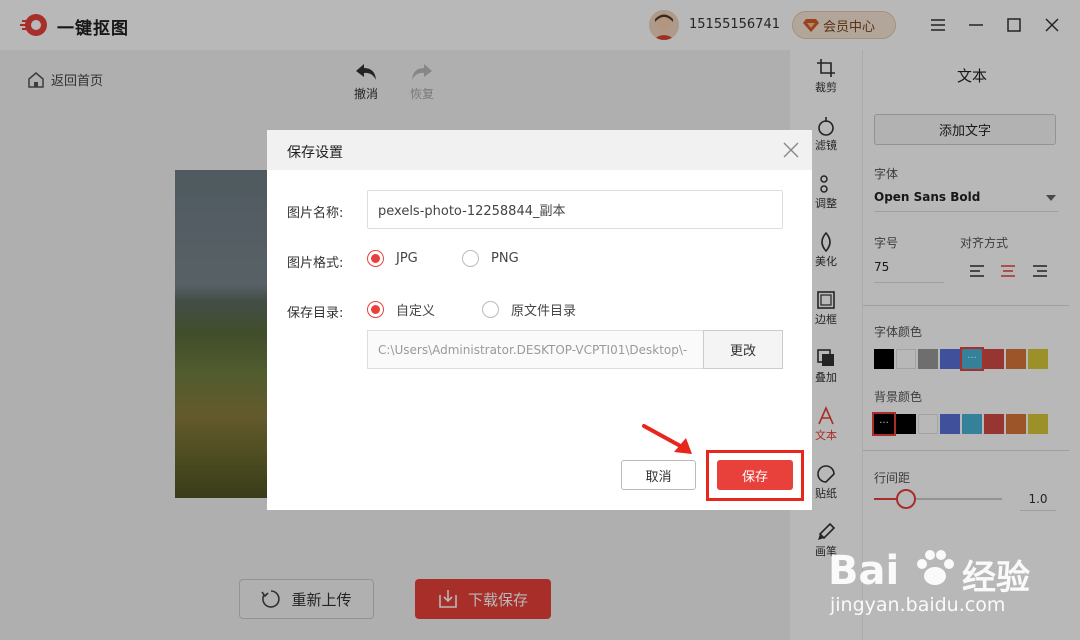  Describe the element at coordinates (791, 150) in the screenshot. I see `close-icon` at that location.